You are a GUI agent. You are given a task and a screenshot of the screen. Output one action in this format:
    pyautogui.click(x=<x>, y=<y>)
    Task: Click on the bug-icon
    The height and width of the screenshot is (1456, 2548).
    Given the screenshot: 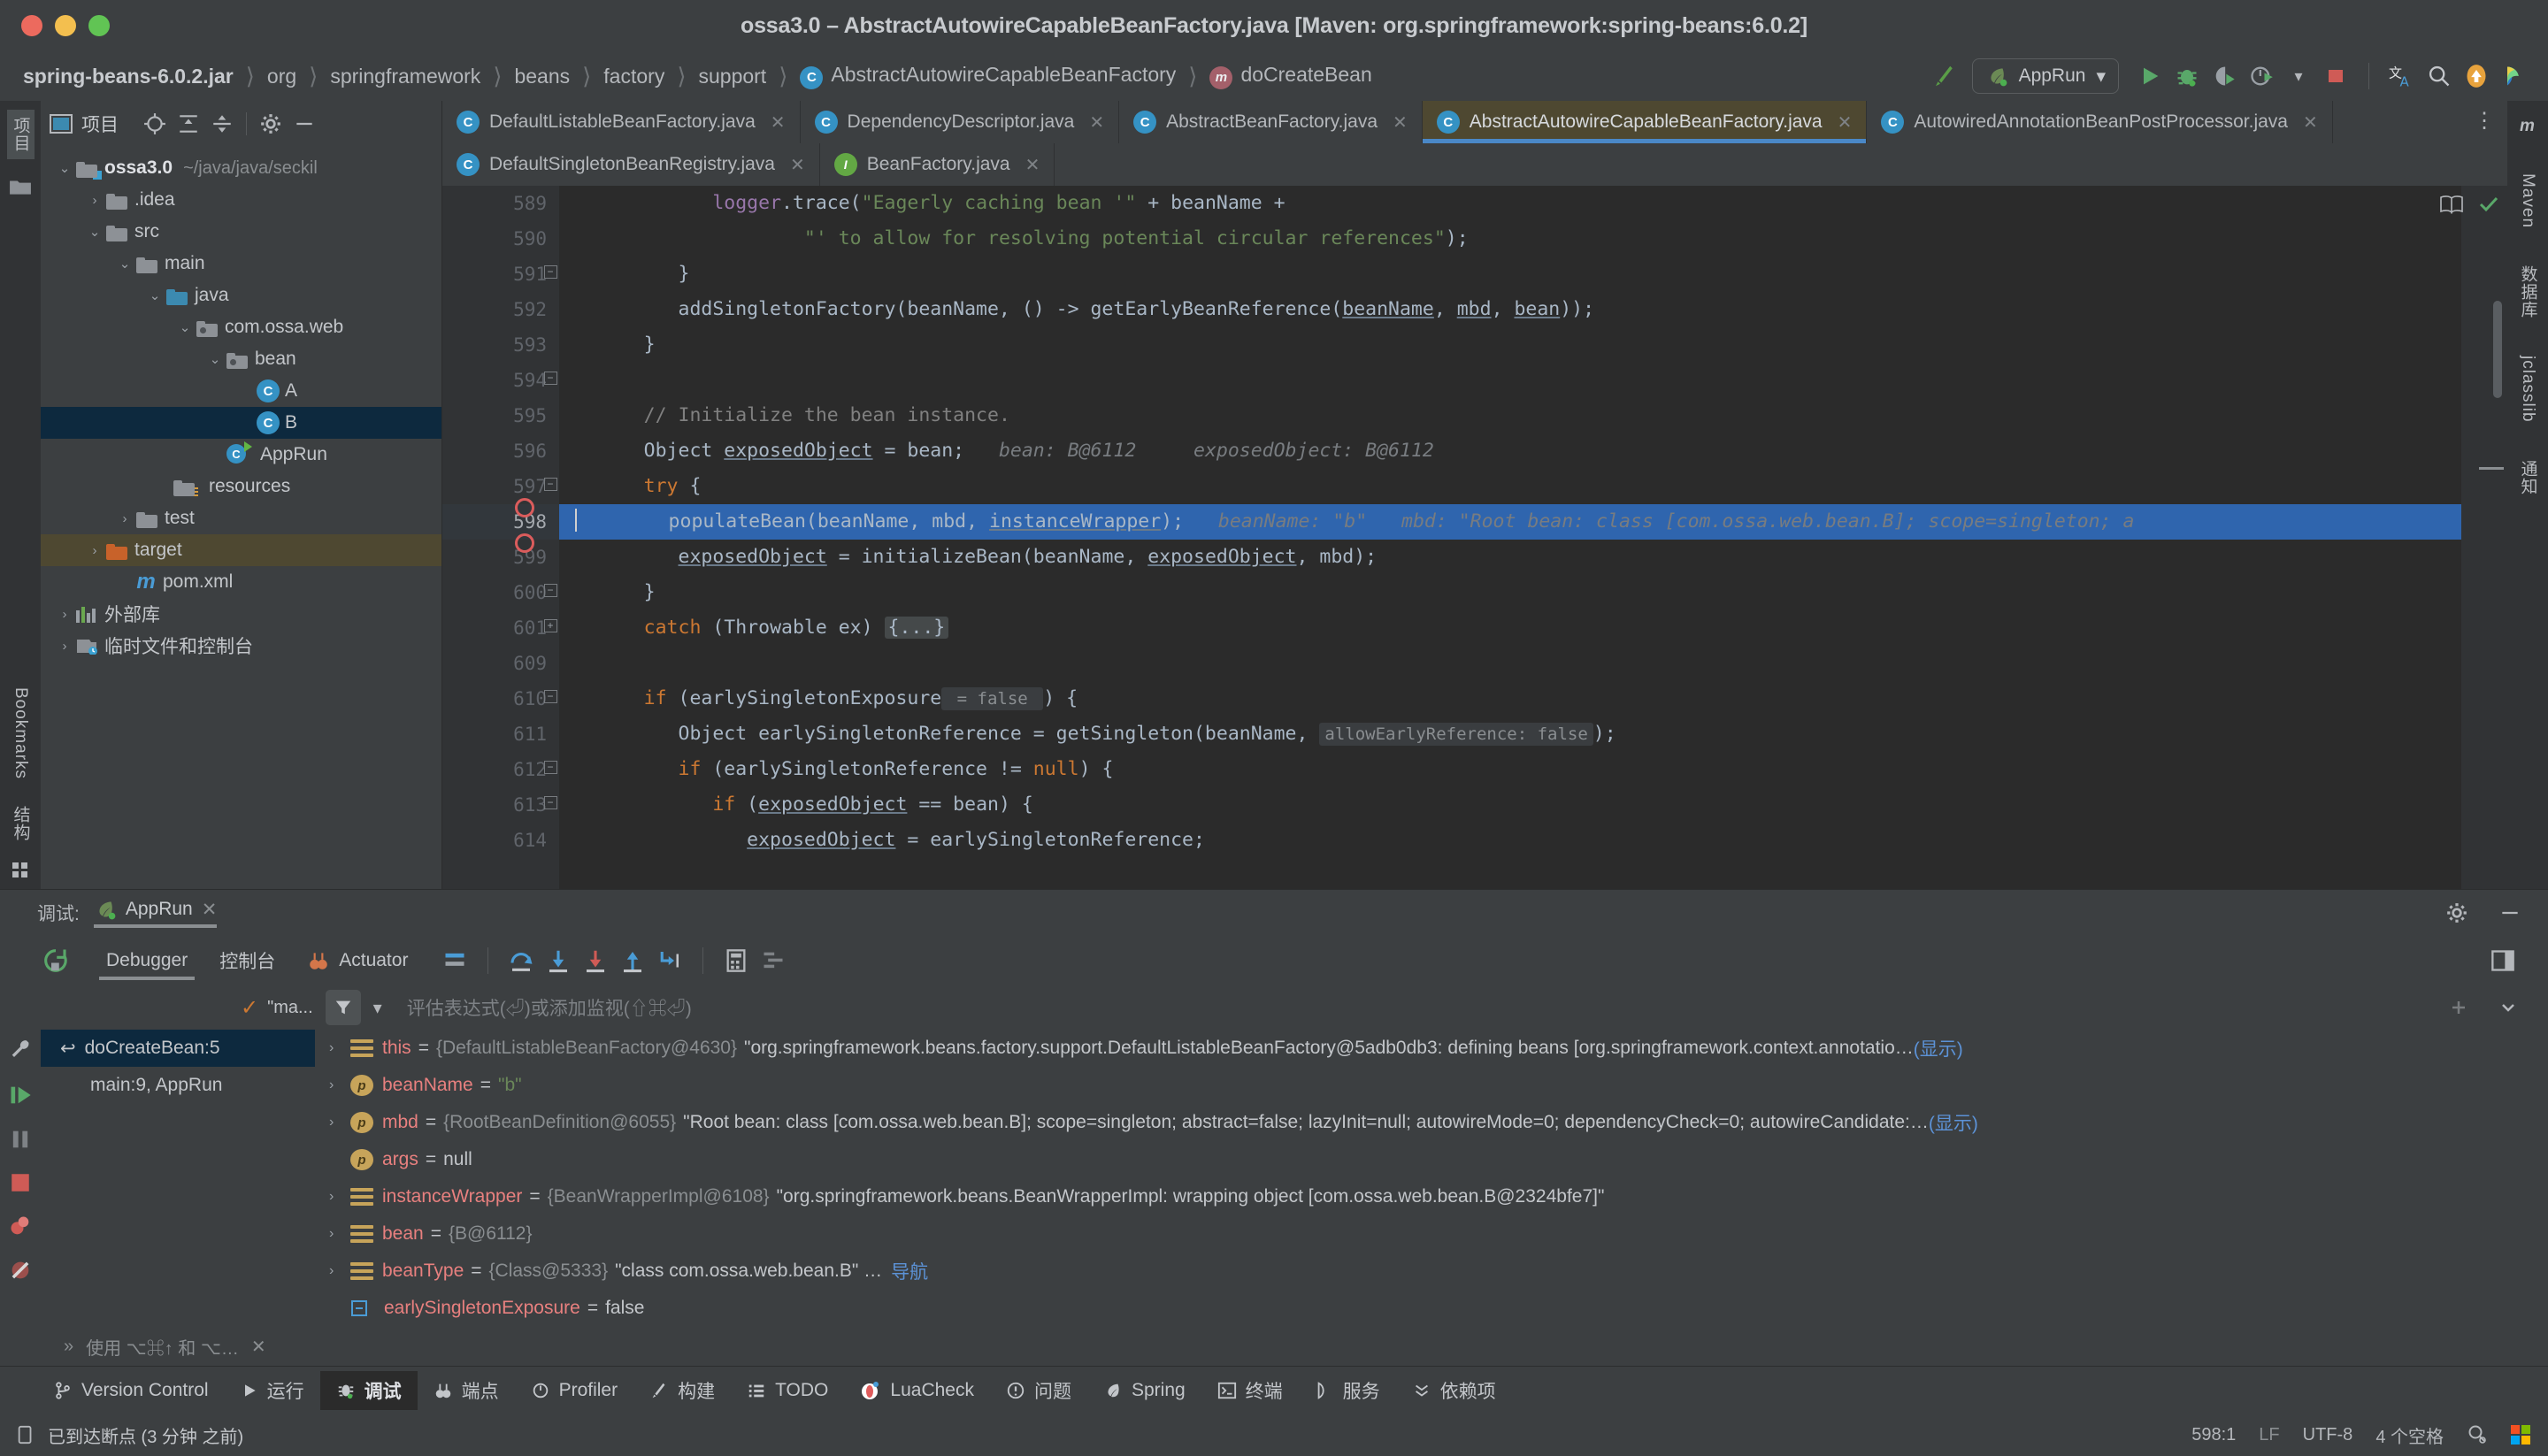 What is the action you would take?
    pyautogui.click(x=2187, y=76)
    